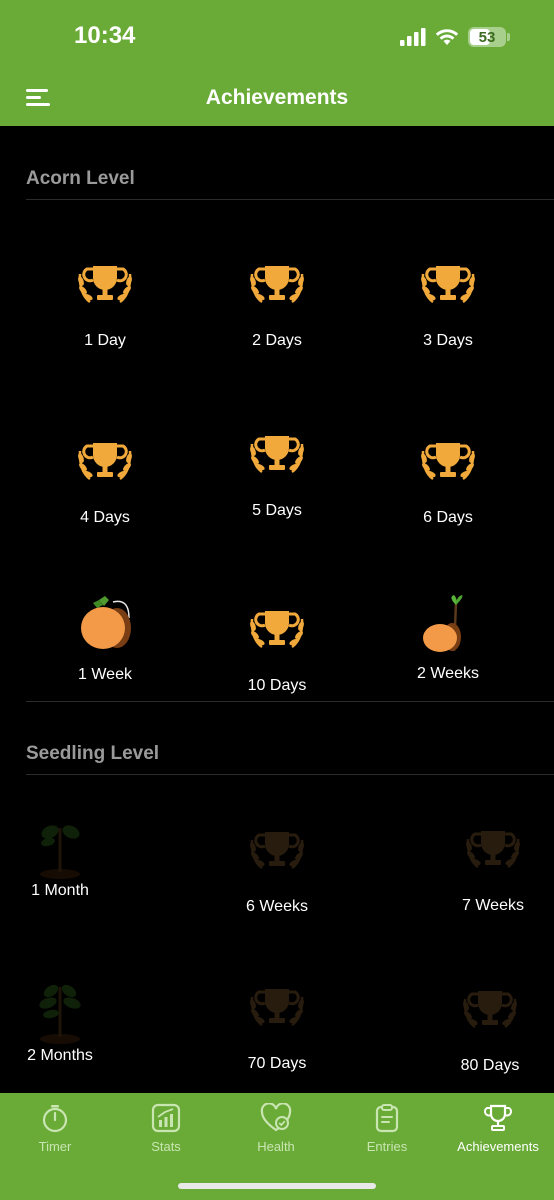 Image resolution: width=554 pixels, height=1200 pixels. I want to click on achievement-1-day: 1 Day, so click(105, 305).